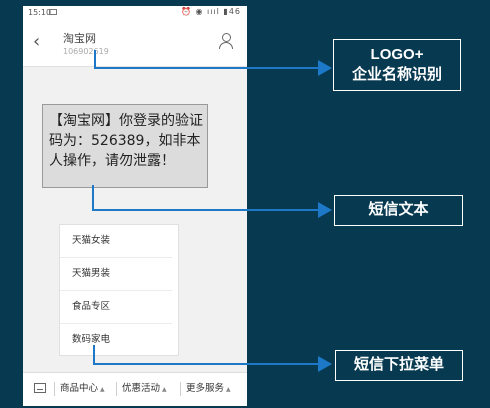 This screenshot has width=490, height=408. I want to click on menu-arrow, so click(212, 358).